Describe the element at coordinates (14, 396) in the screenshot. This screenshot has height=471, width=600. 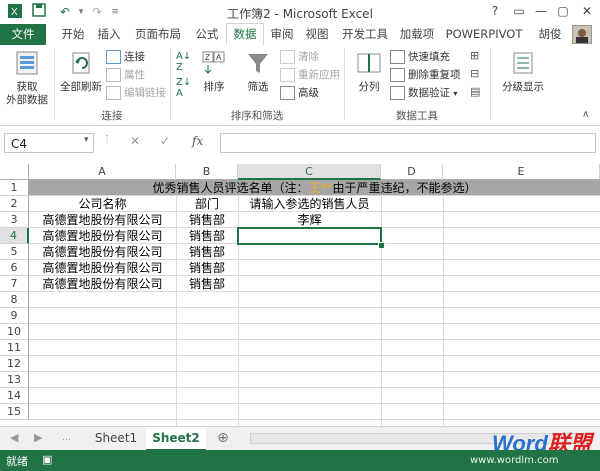
I see `row-header: 14` at that location.